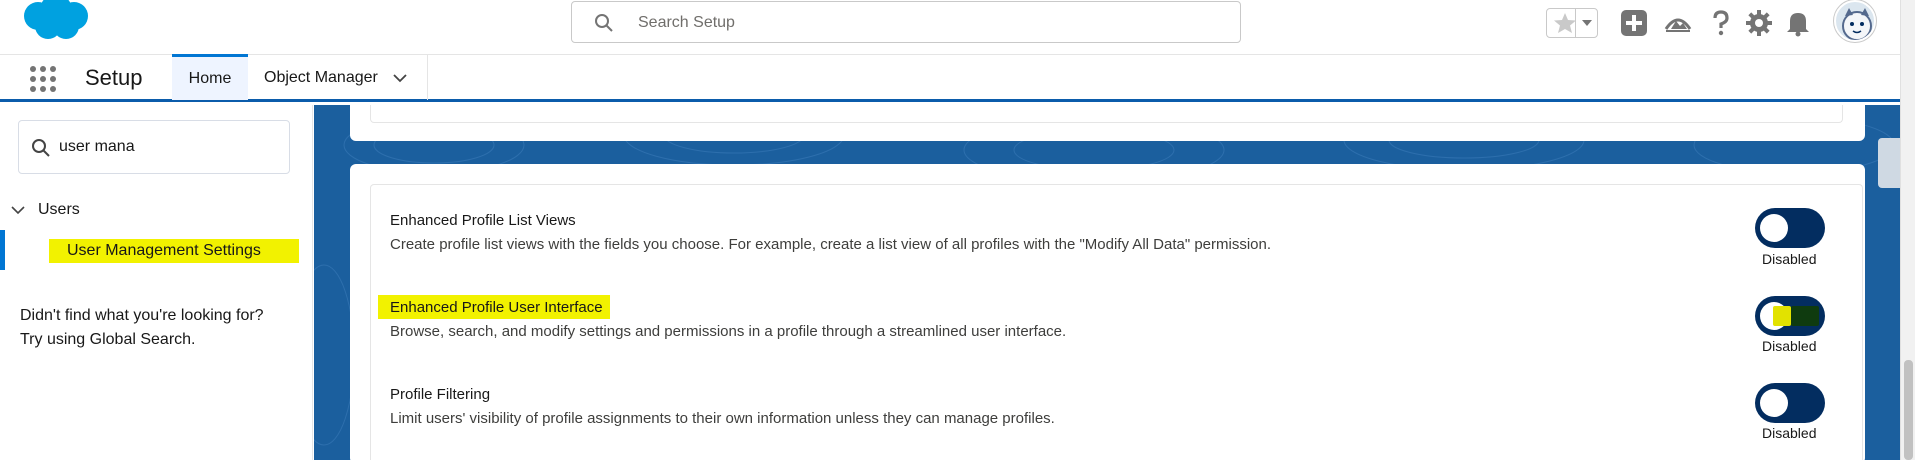 The image size is (1915, 460). What do you see at coordinates (950, 78) in the screenshot?
I see `setup-nav-bar: Setup Home Object Manager` at bounding box center [950, 78].